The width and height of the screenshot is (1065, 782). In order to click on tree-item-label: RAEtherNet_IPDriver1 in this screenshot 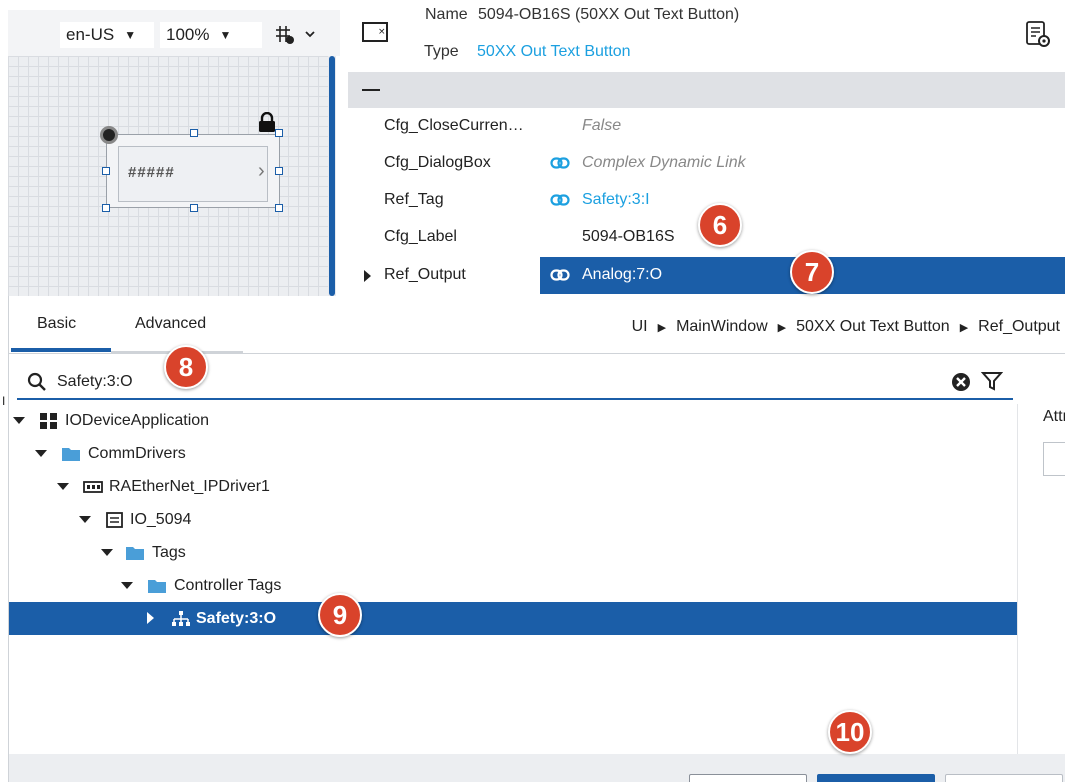, I will do `click(189, 486)`.